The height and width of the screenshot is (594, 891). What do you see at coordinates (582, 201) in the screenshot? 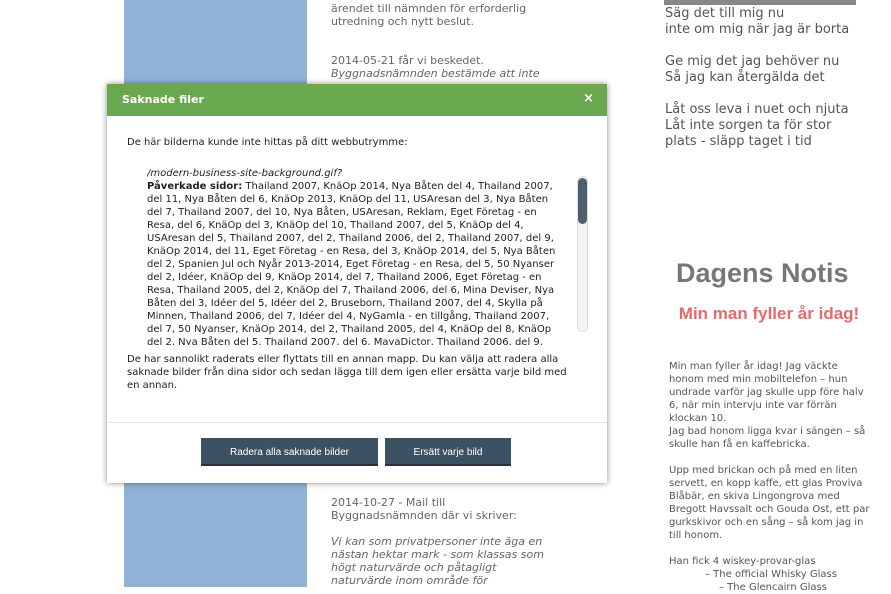
I see `scrollbar-thumb` at bounding box center [582, 201].